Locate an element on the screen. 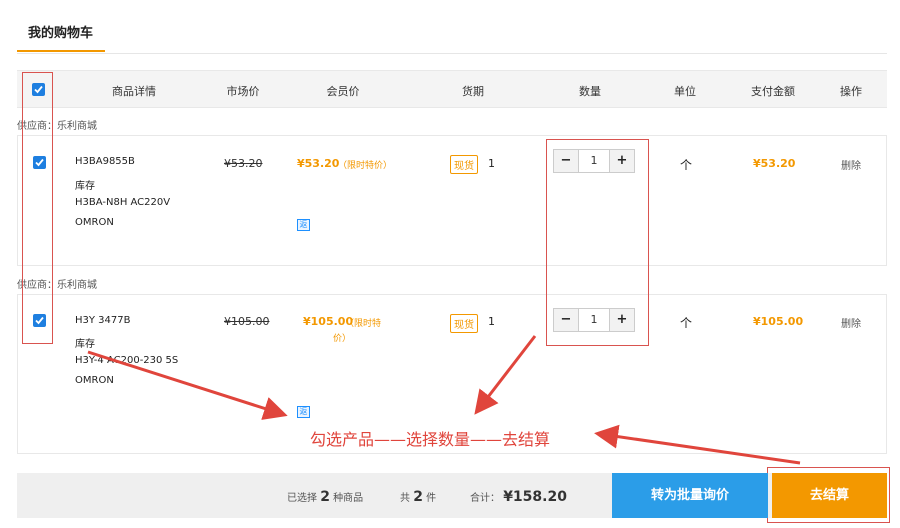 Image resolution: width=900 pixels, height=528 pixels. item-1-promo: （限时特价） is located at coordinates (365, 166).